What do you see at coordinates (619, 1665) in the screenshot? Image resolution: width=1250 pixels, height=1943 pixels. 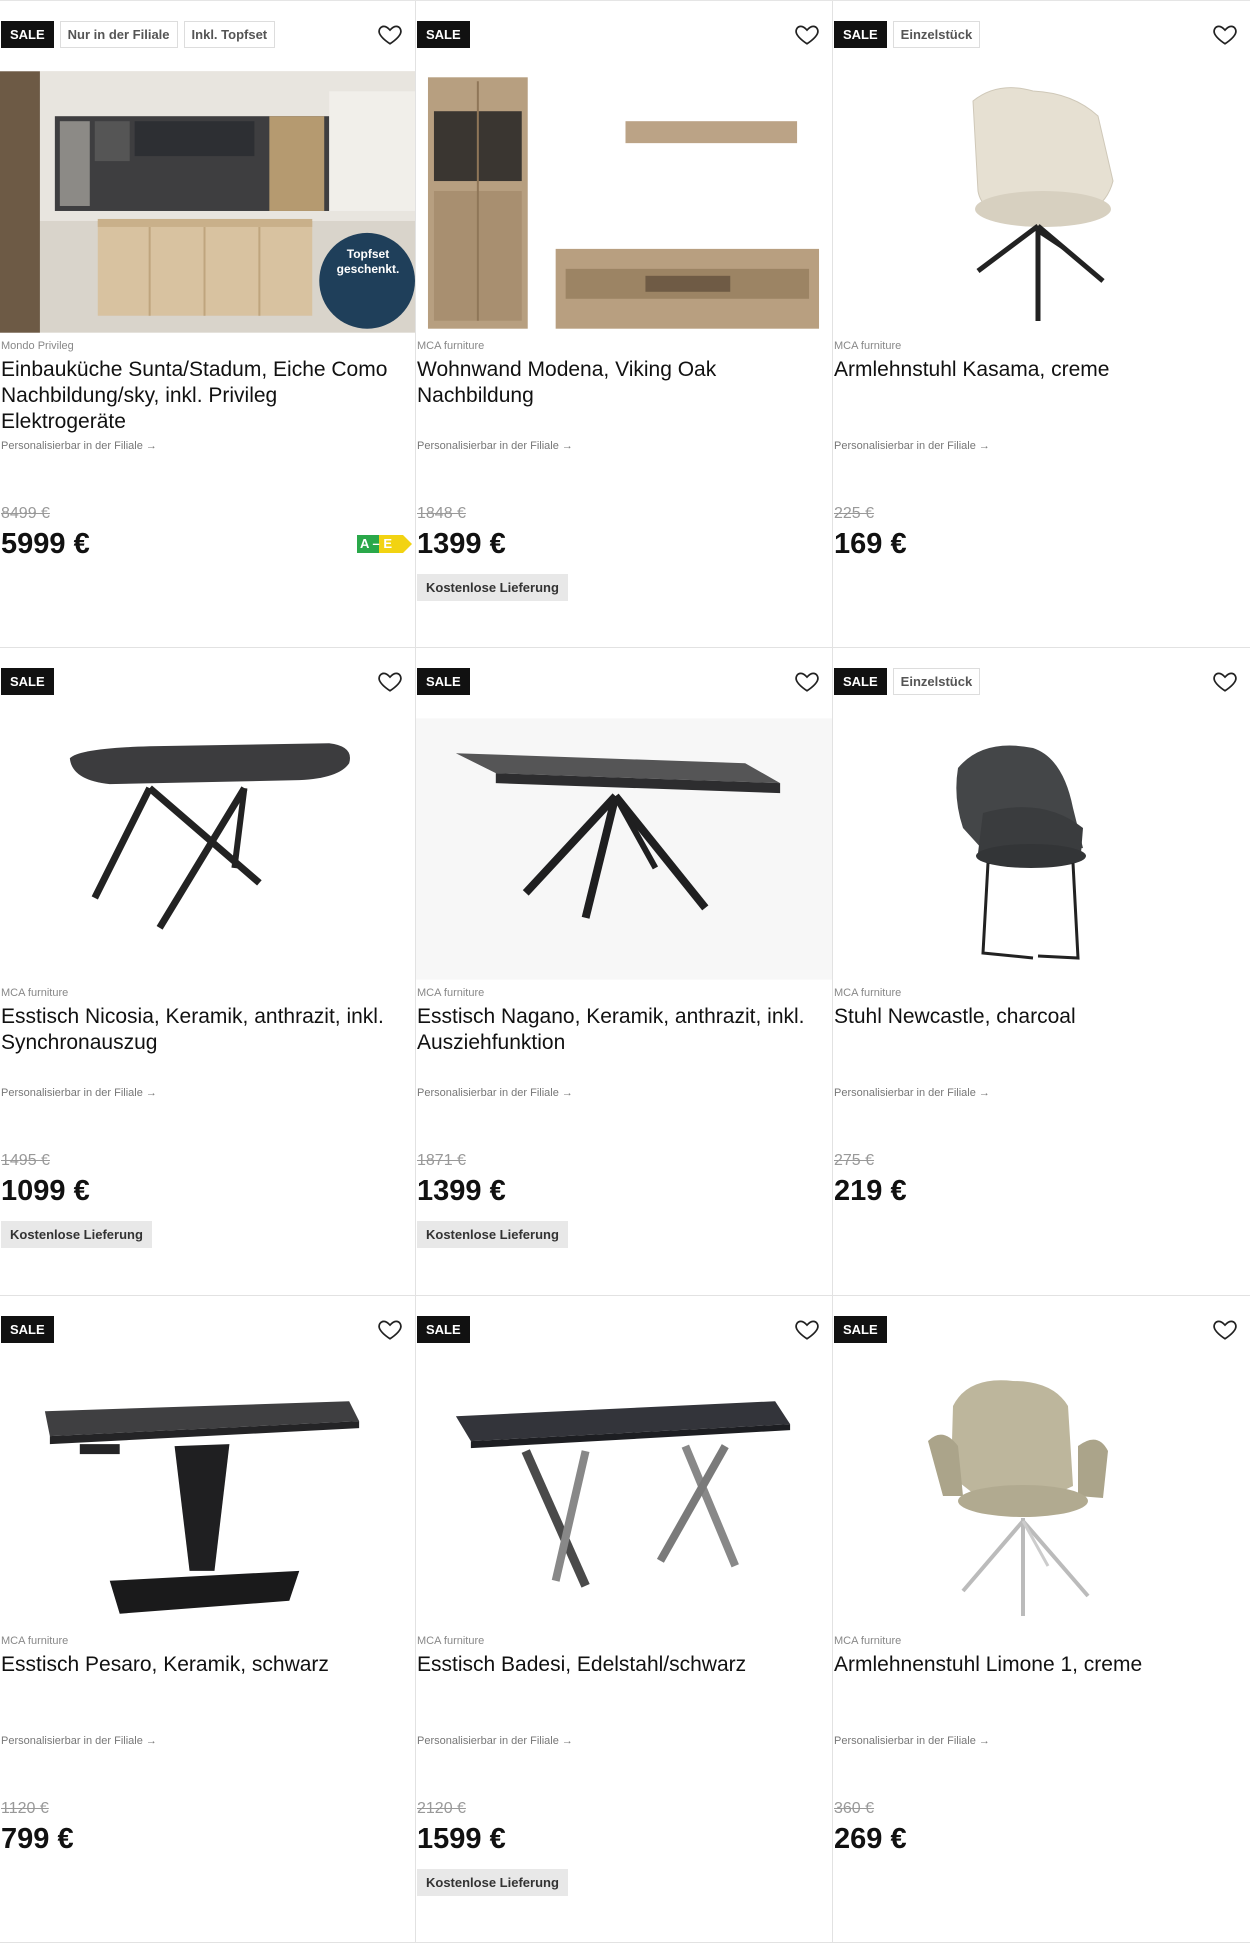 I see `product-title: Esstisch Badesi, Edelstahl/schwarz` at bounding box center [619, 1665].